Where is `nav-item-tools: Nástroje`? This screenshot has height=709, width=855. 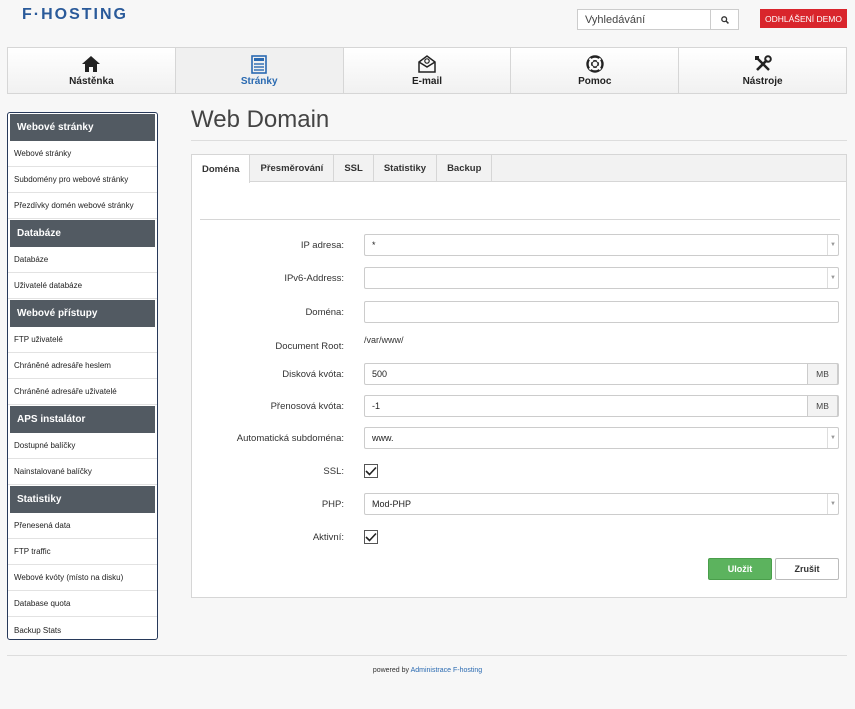 nav-item-tools: Nástroje is located at coordinates (762, 70).